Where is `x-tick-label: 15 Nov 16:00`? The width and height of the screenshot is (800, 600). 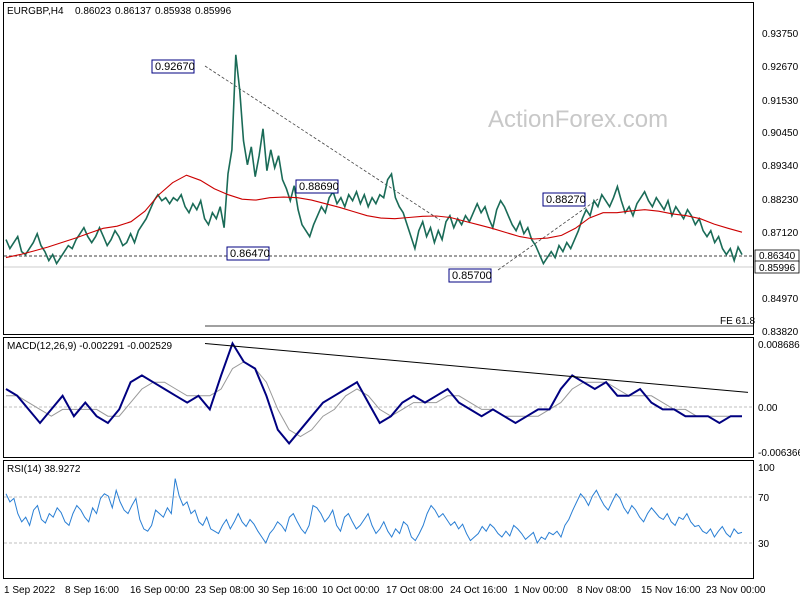 x-tick-label: 15 Nov 16:00 is located at coordinates (671, 590).